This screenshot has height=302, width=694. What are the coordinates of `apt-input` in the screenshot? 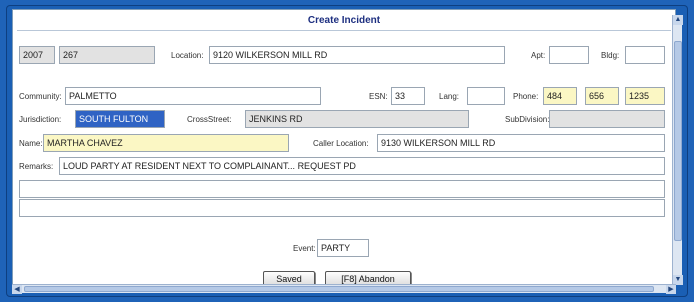 It's located at (569, 55).